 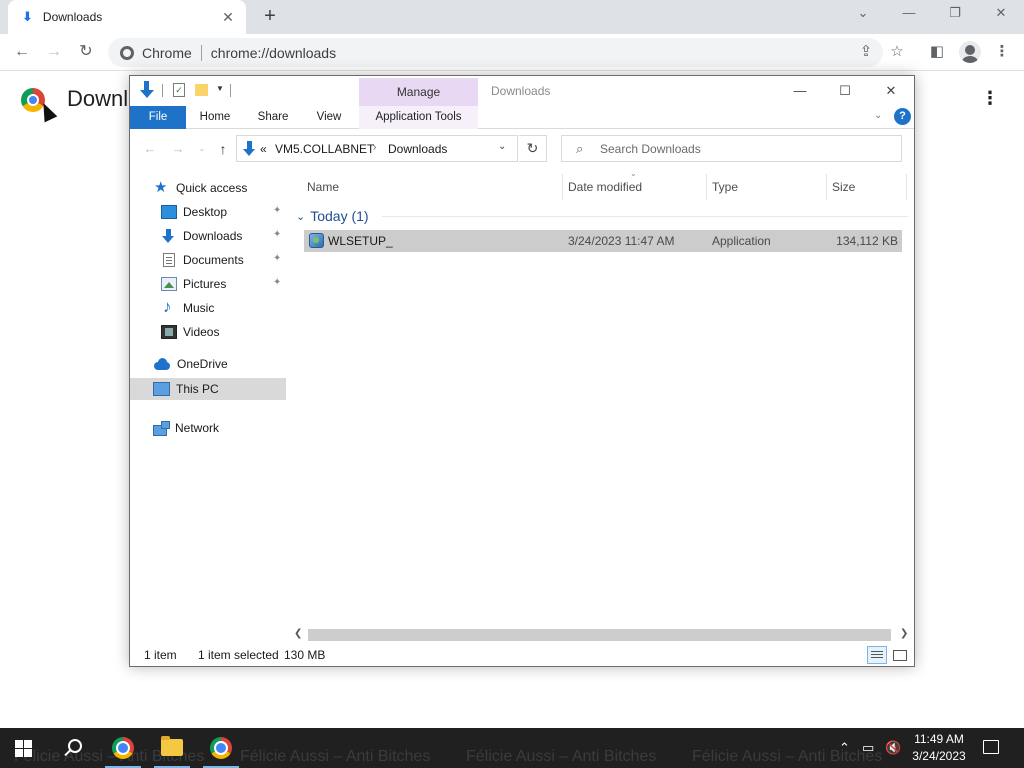 I want to click on onedrive-cloud-icon, so click(x=162, y=364).